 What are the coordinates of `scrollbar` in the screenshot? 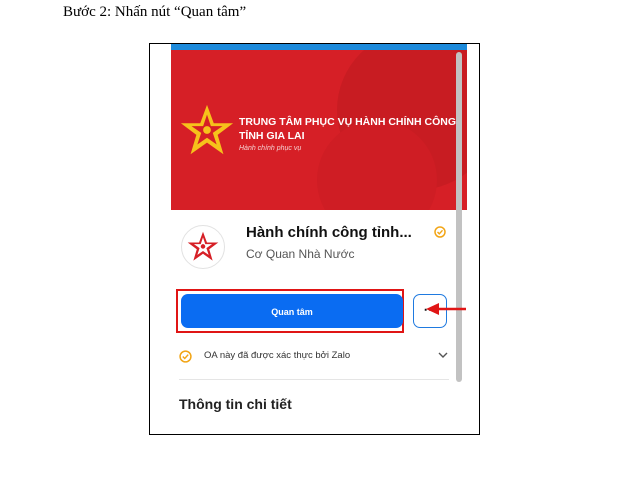 It's located at (459, 217).